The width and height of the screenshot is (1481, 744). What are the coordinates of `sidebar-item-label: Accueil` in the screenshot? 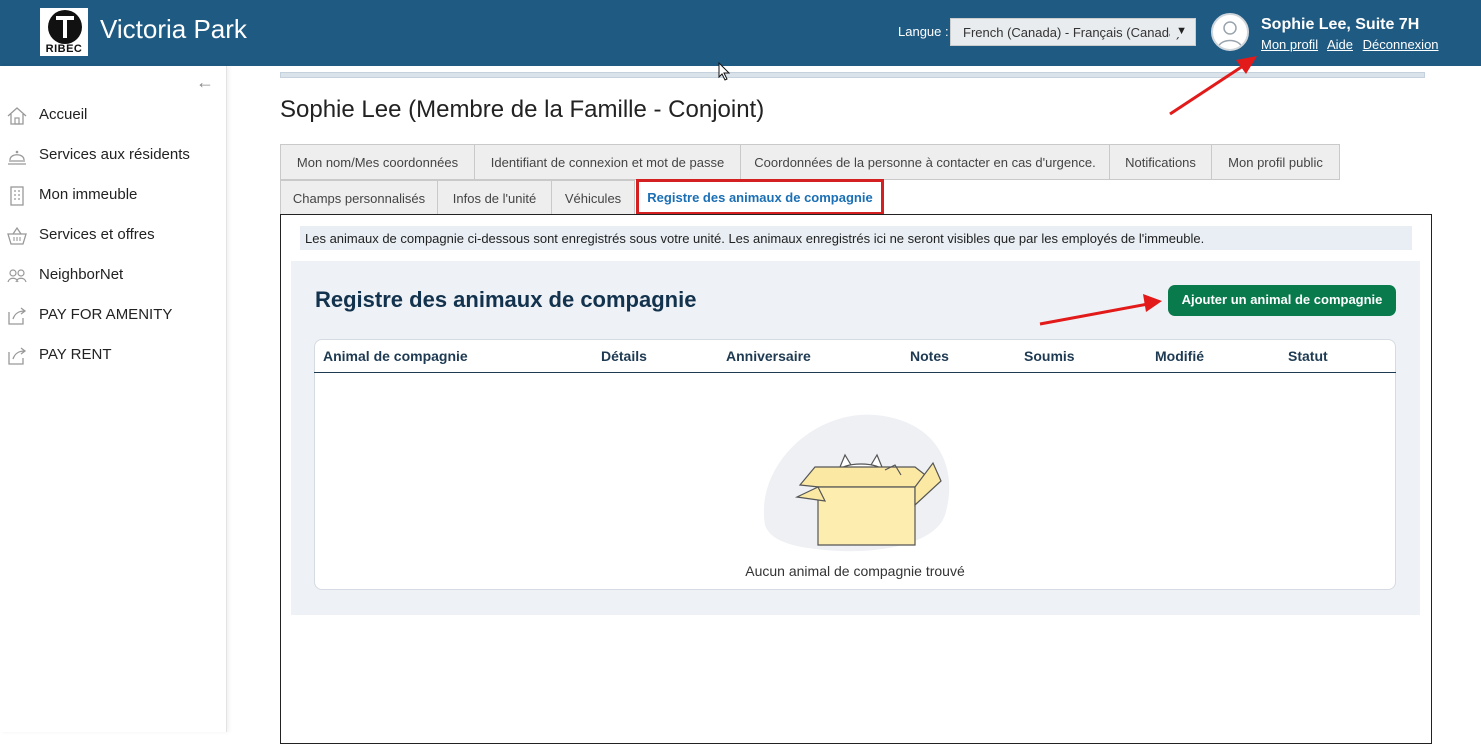 It's located at (63, 114).